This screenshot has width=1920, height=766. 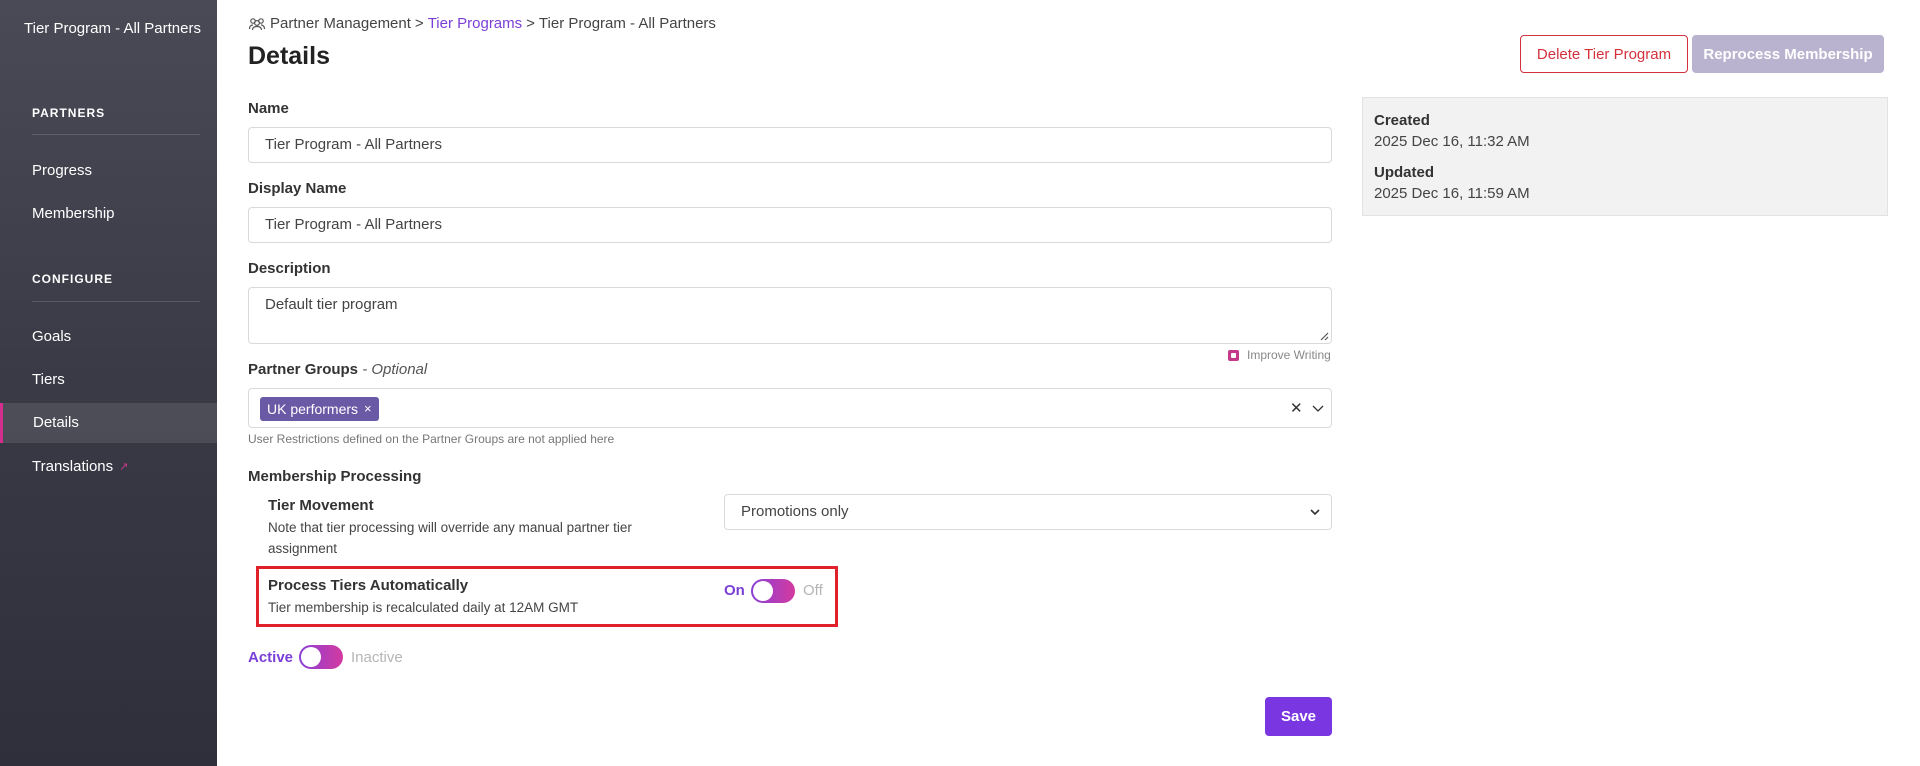 I want to click on save-button: Save, so click(x=1298, y=716).